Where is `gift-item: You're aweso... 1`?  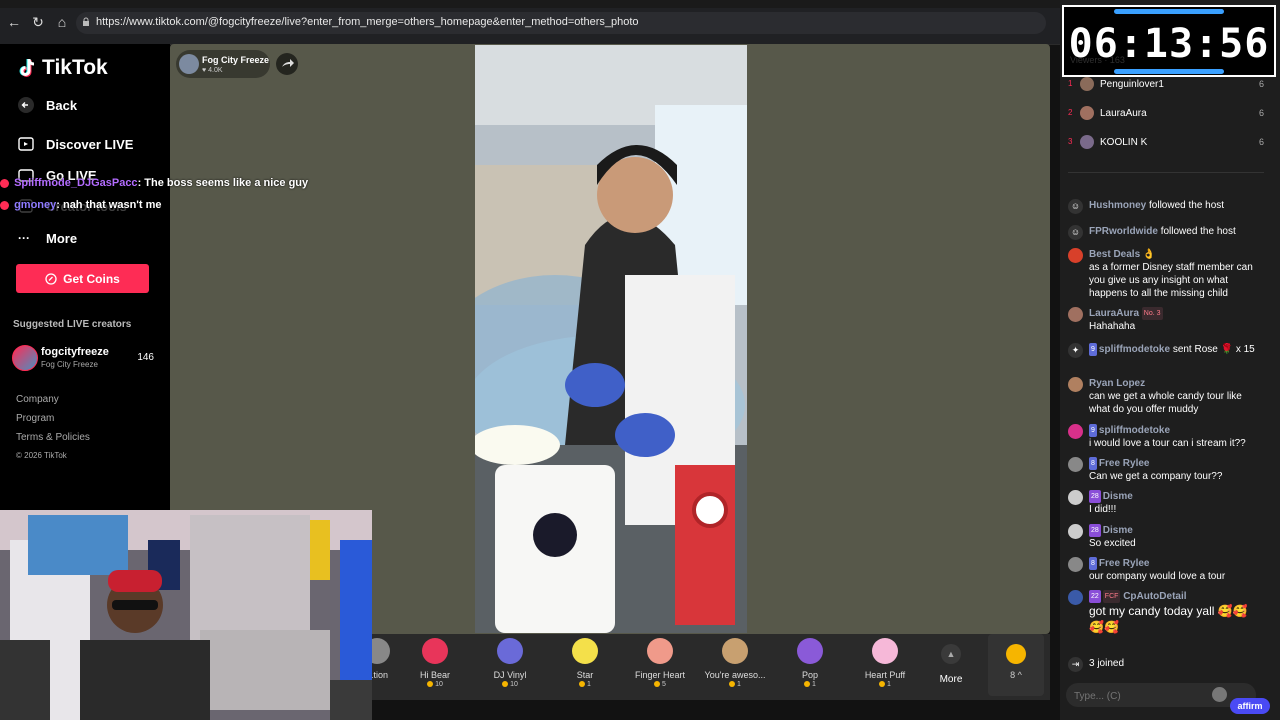 gift-item: You're aweso... 1 is located at coordinates (735, 663).